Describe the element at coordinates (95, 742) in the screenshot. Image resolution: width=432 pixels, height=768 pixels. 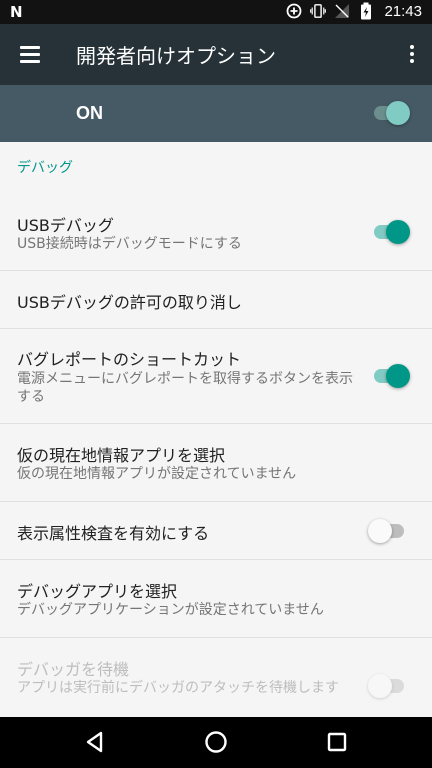
I see `back-triangle-icon` at that location.